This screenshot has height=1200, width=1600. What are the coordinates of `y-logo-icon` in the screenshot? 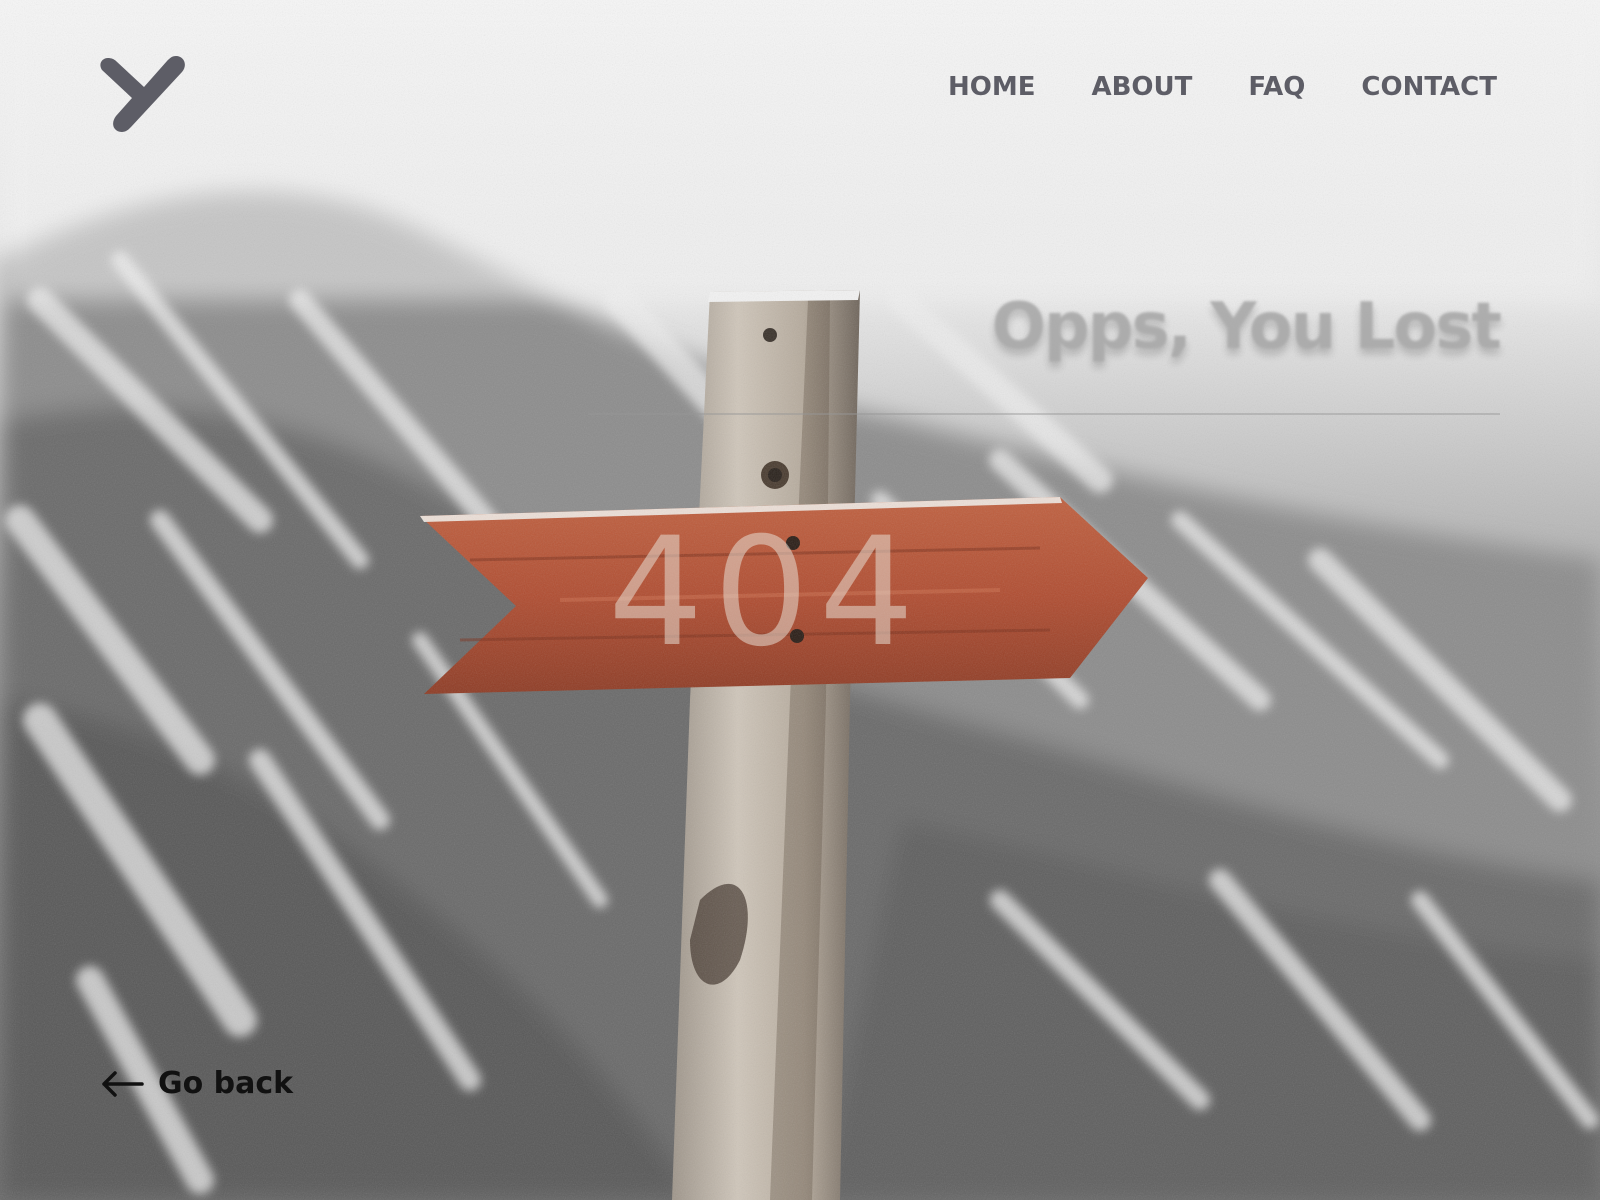 It's located at (144, 92).